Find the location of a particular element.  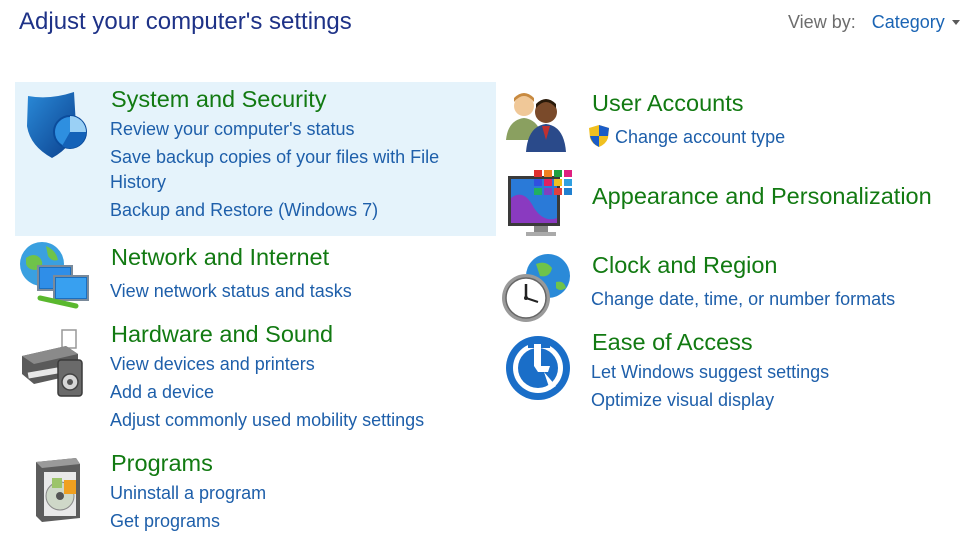

programs-disc-icon is located at coordinates (58, 490).